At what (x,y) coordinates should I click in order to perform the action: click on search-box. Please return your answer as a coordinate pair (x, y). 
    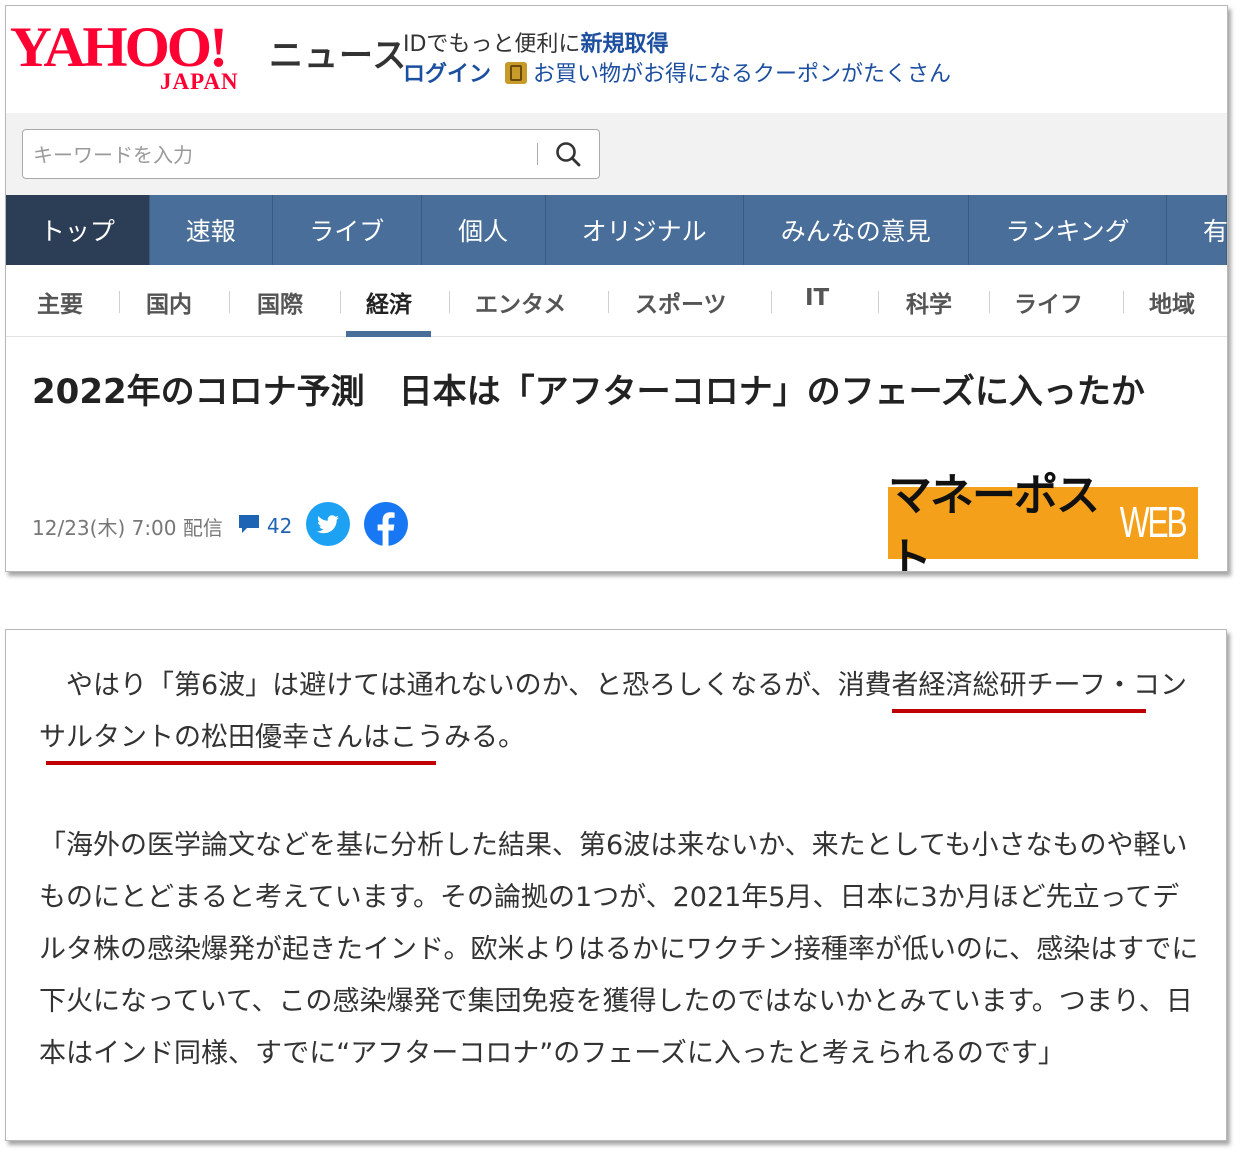
    Looking at the image, I should click on (311, 154).